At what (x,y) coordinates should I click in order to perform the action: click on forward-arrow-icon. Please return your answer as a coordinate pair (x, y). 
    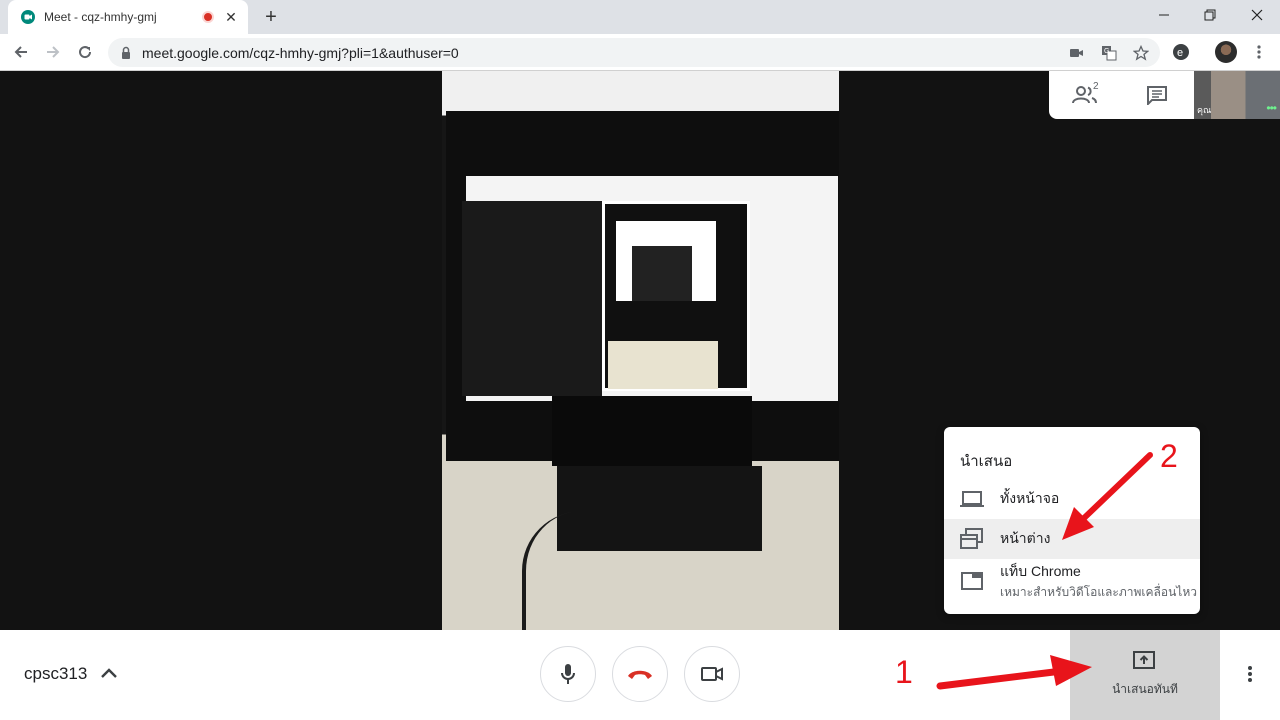
    Looking at the image, I should click on (53, 52).